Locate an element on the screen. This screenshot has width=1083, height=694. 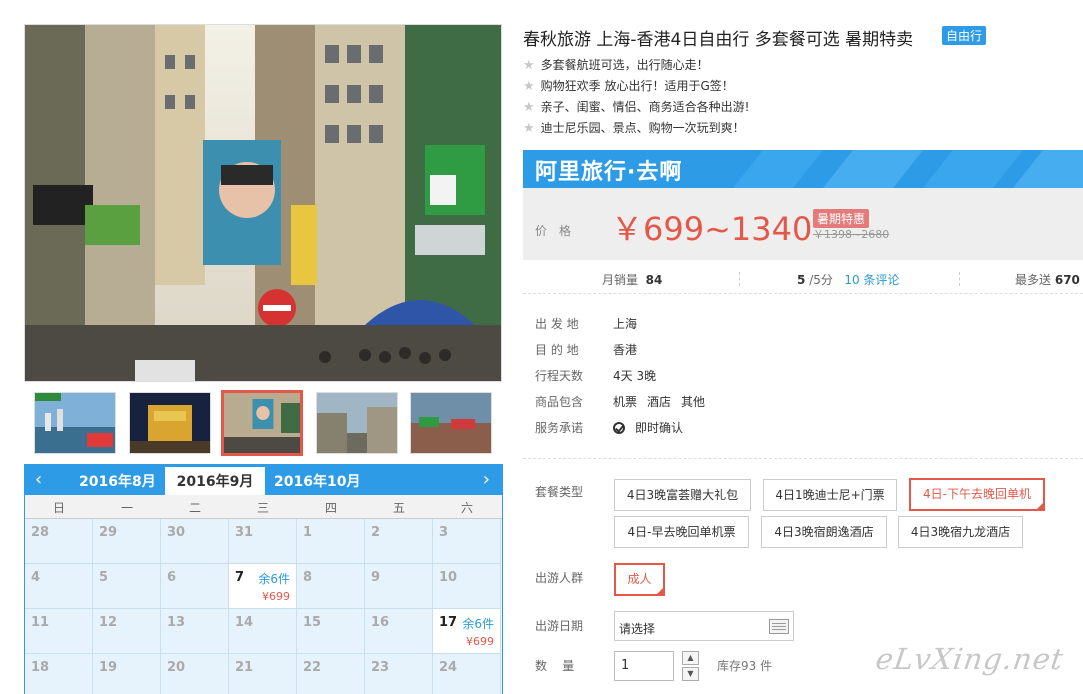
calendar-day-number: 10 is located at coordinates (448, 577).